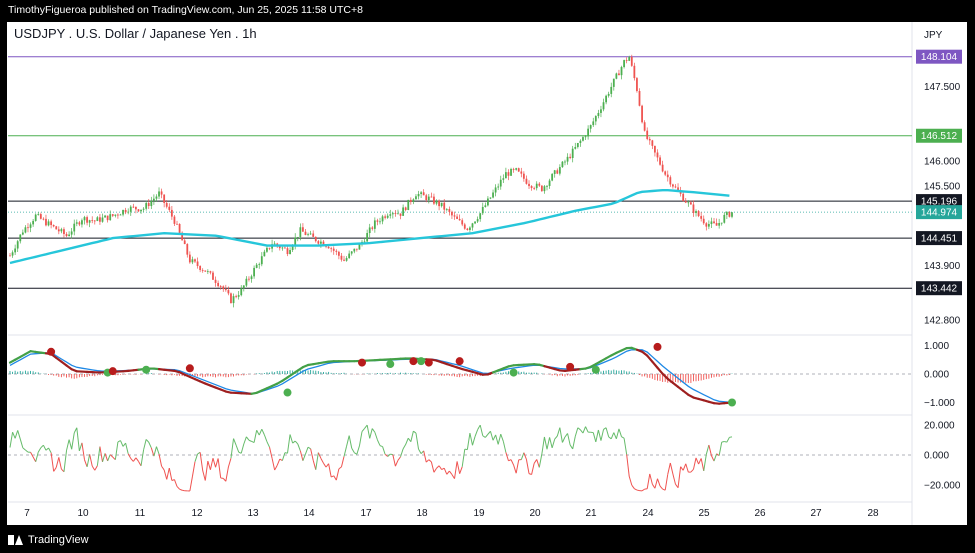 This screenshot has height=553, width=975. Describe the element at coordinates (371, 458) in the screenshot. I see `oscillator-group` at that location.